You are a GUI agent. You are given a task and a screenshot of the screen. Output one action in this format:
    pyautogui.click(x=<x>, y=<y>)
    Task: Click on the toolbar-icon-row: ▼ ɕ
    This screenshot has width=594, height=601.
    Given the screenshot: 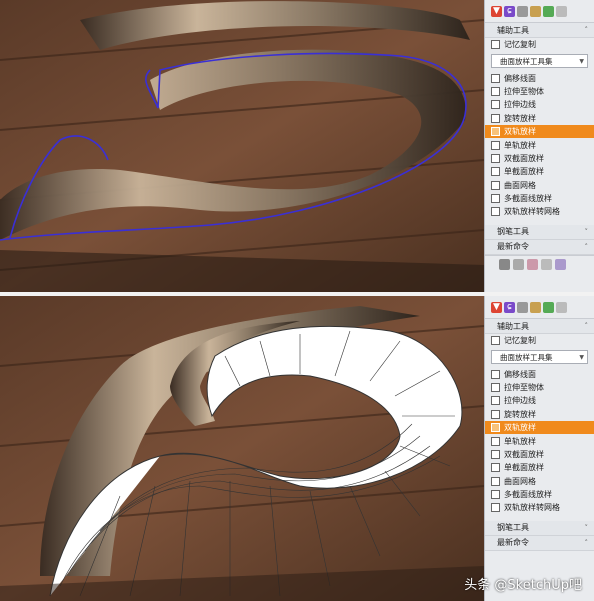 What is the action you would take?
    pyautogui.click(x=539, y=307)
    